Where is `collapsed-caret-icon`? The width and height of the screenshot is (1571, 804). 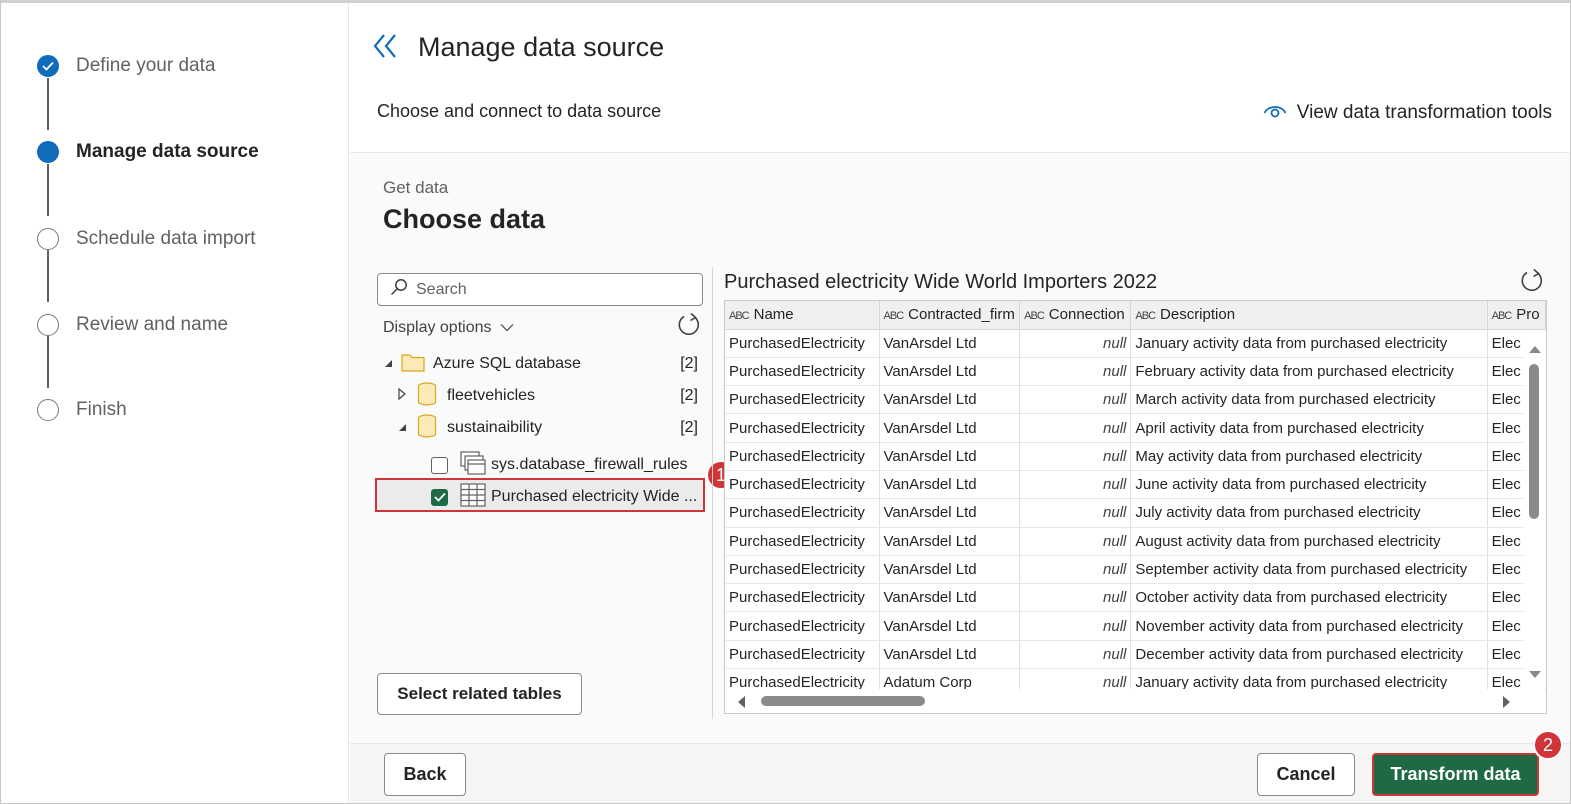
collapsed-caret-icon is located at coordinates (402, 396).